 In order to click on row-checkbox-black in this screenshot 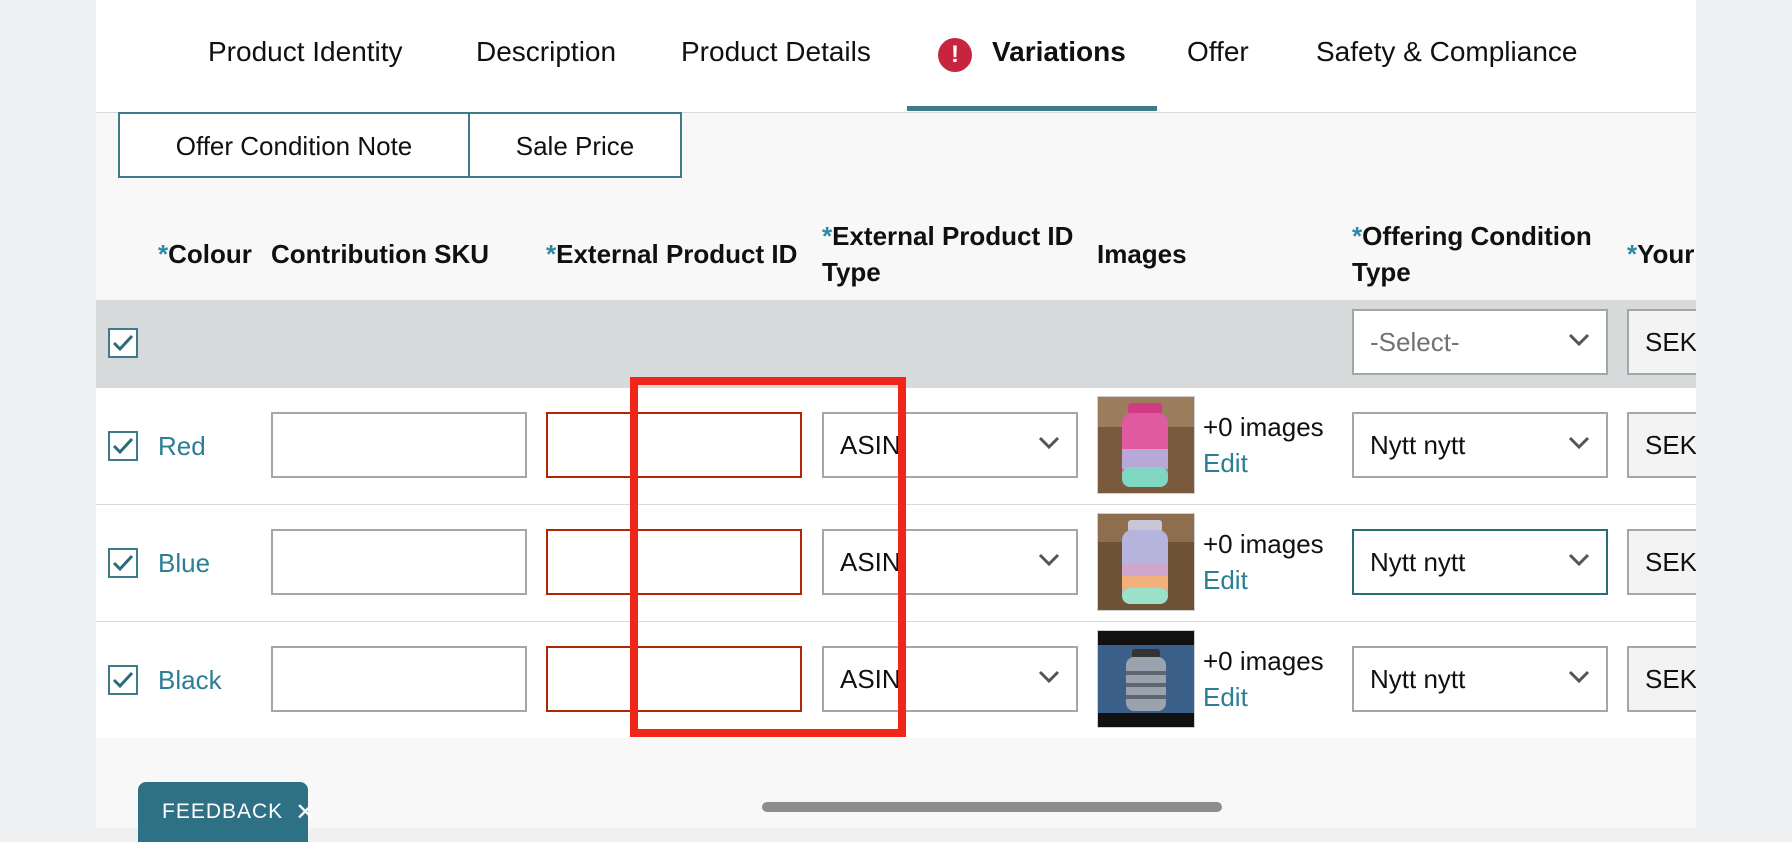, I will do `click(123, 680)`.